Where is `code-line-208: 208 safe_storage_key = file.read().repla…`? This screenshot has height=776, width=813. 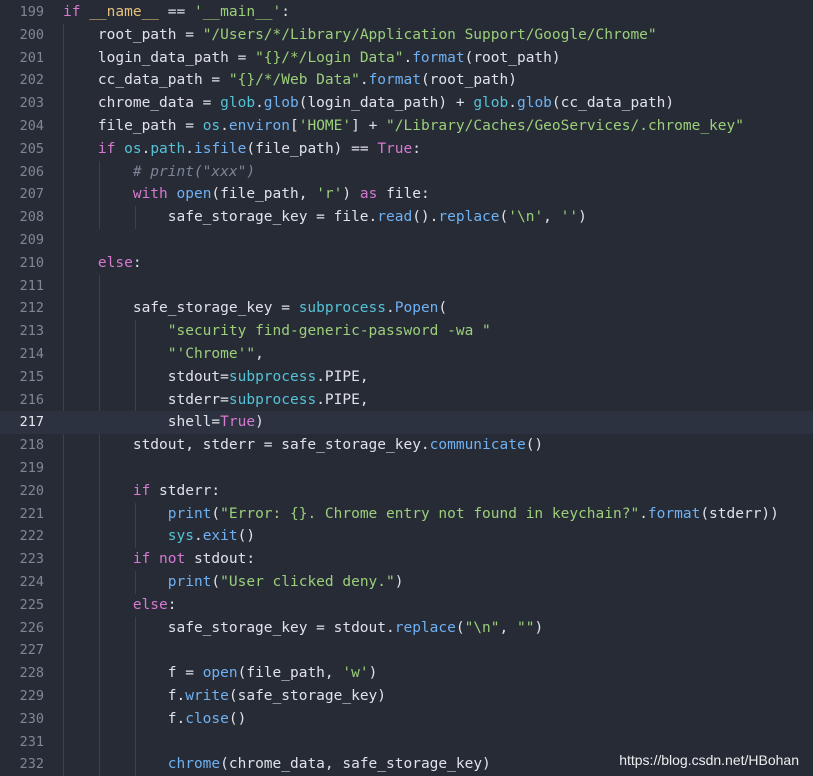
code-line-208: 208 safe_storage_key = file.read().repla… is located at coordinates (406, 217).